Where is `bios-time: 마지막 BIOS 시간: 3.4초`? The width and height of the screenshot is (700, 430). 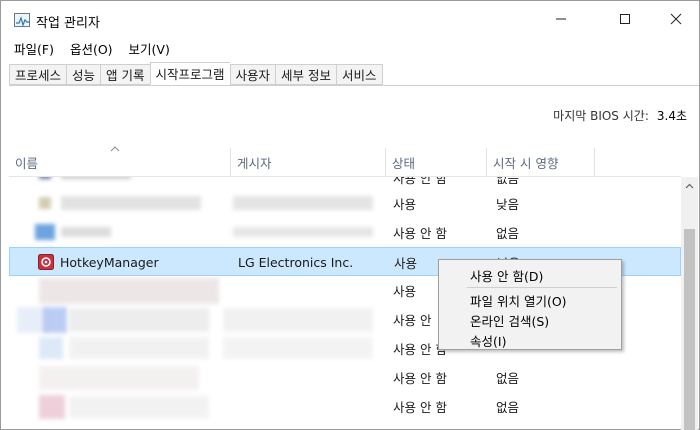
bios-time: 마지막 BIOS 시간: 3.4초 is located at coordinates (620, 115).